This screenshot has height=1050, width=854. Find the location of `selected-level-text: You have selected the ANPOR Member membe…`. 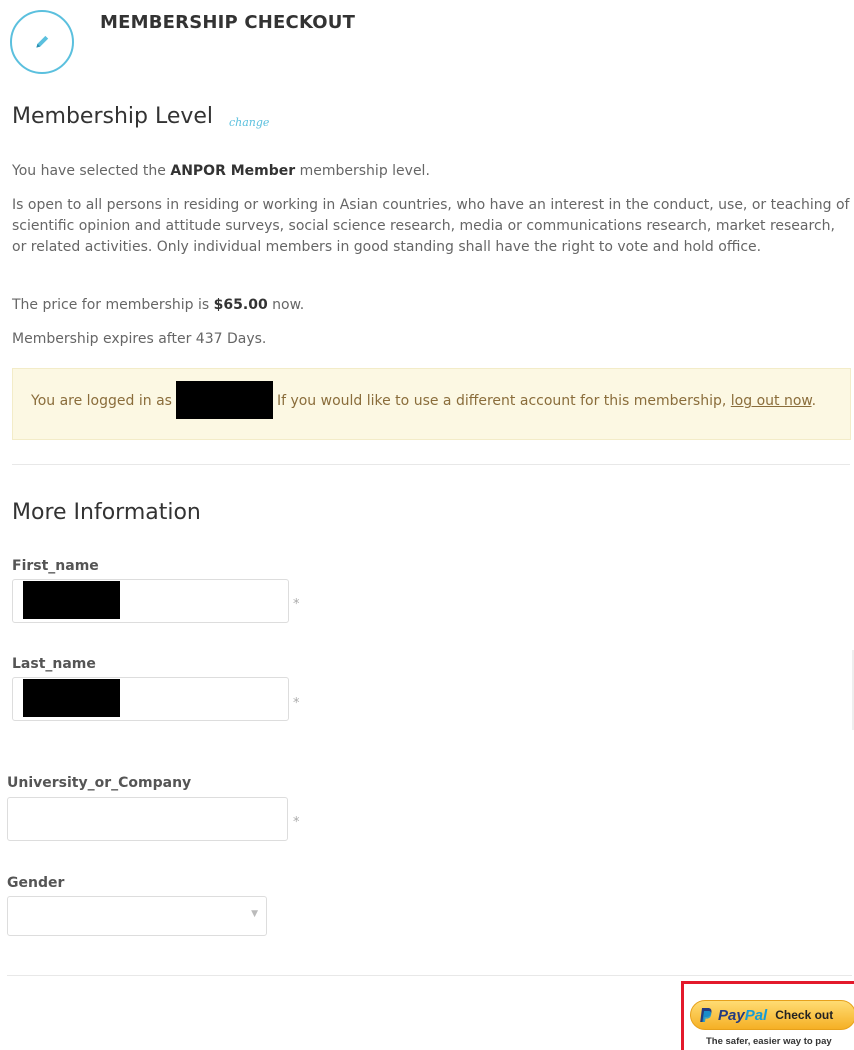

selected-level-text: You have selected the ANPOR Member membe… is located at coordinates (221, 171).